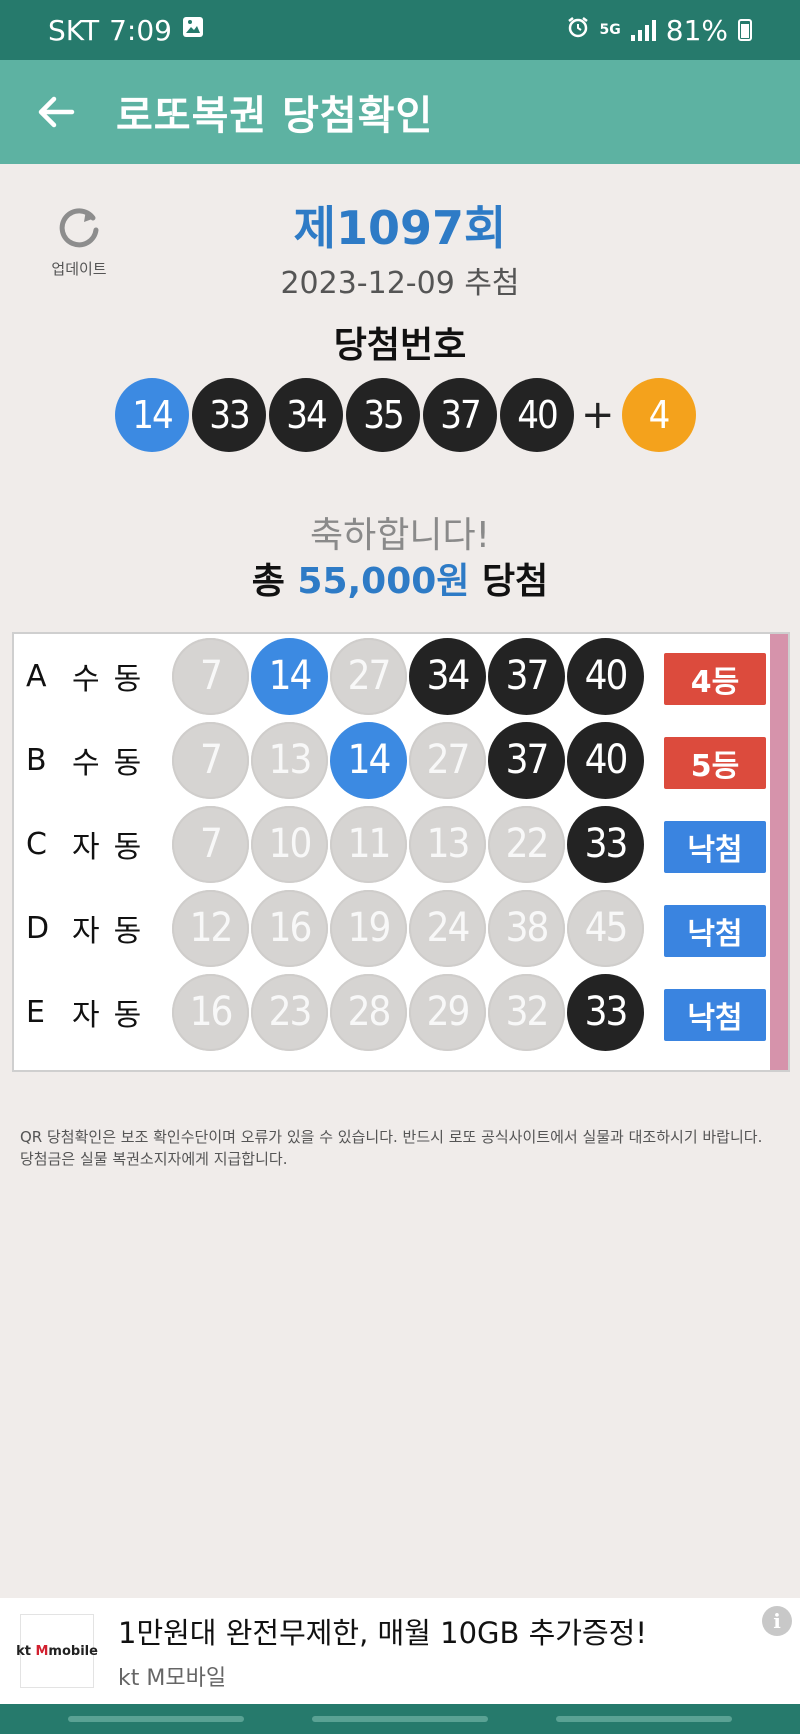  I want to click on gallery-icon, so click(193, 30).